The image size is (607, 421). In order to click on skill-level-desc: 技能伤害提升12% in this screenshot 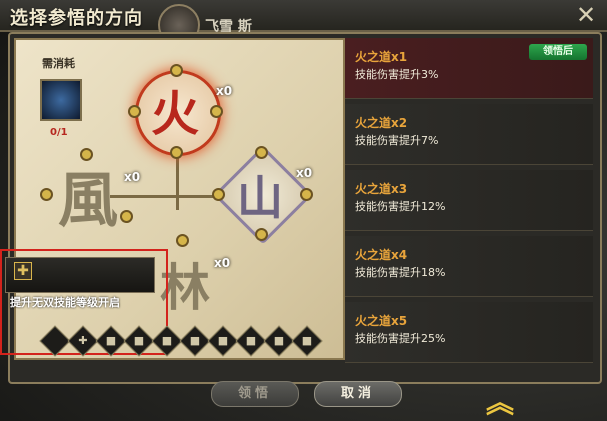, I will do `click(400, 206)`.